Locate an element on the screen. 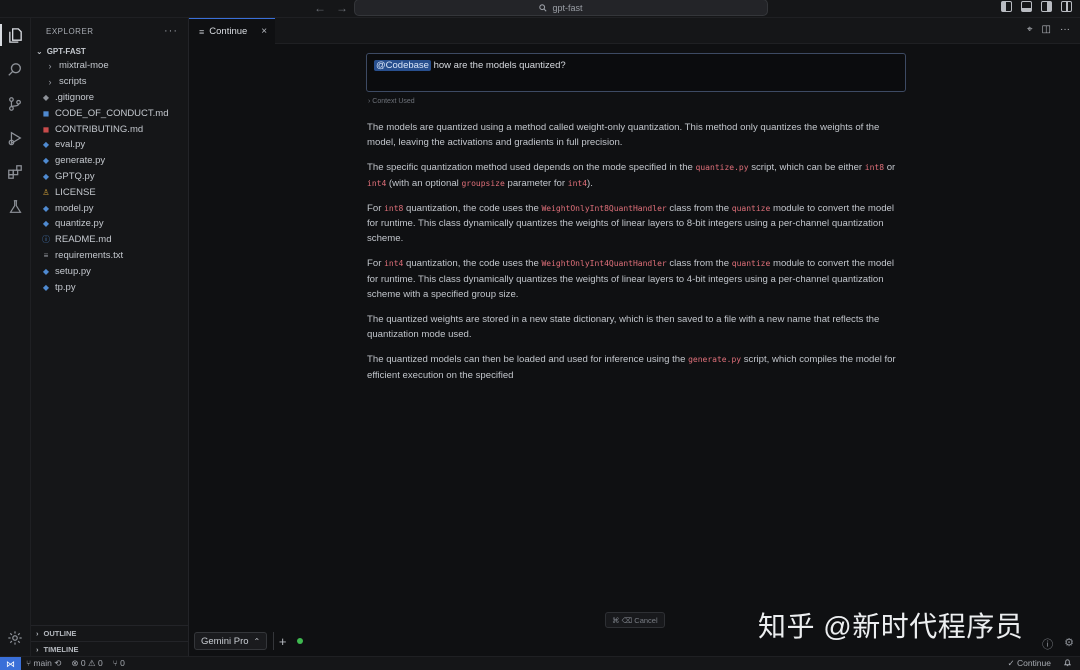 The width and height of the screenshot is (1080, 670). explorer-header: EXPLORER ··· is located at coordinates (109, 31).